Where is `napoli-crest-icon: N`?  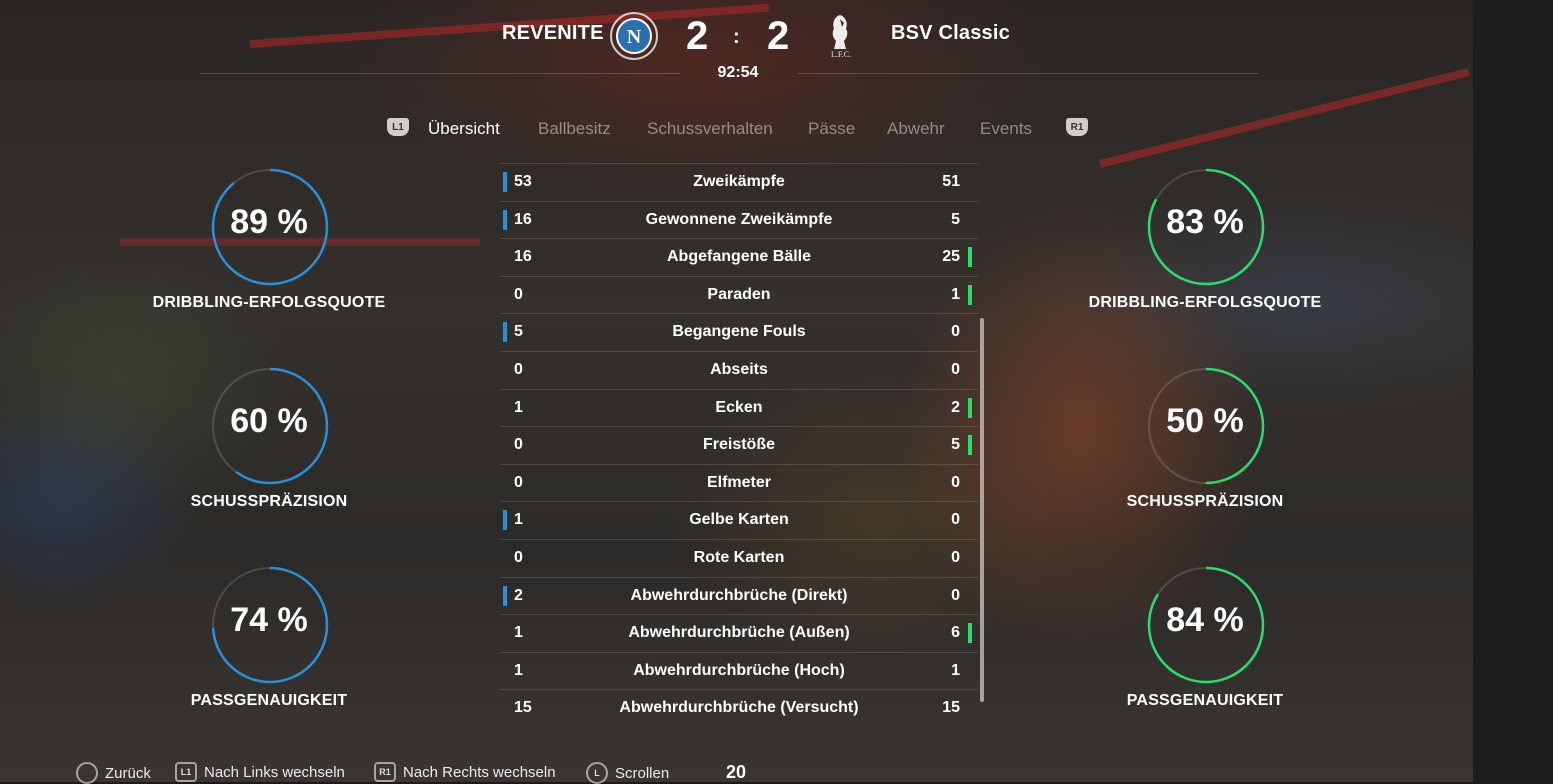
napoli-crest-icon: N is located at coordinates (634, 36).